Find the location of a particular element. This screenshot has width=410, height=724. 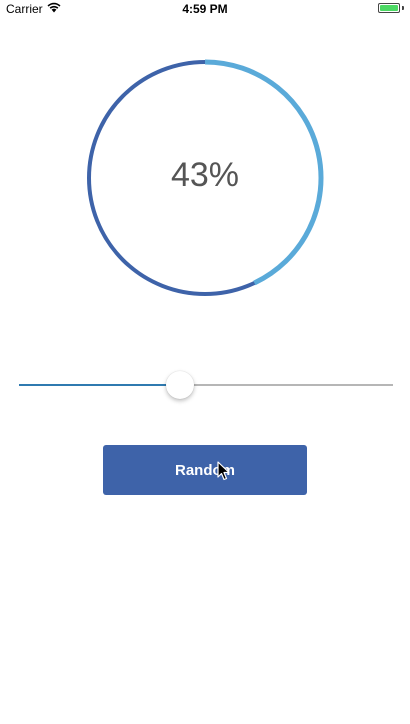

status-bar: Carrier 4:59 PM is located at coordinates (205, 9).